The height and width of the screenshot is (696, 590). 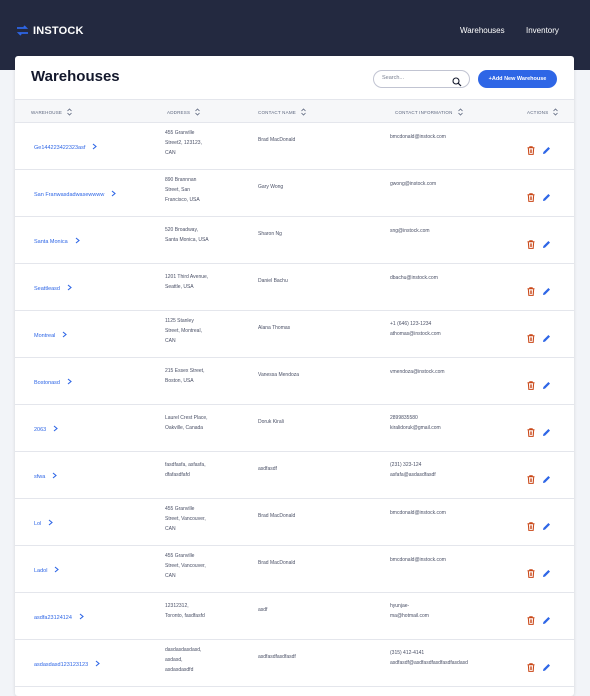 What do you see at coordinates (195, 423) in the screenshot?
I see `warehouse-address: Laurel Crest Place, Oakville, Canada` at bounding box center [195, 423].